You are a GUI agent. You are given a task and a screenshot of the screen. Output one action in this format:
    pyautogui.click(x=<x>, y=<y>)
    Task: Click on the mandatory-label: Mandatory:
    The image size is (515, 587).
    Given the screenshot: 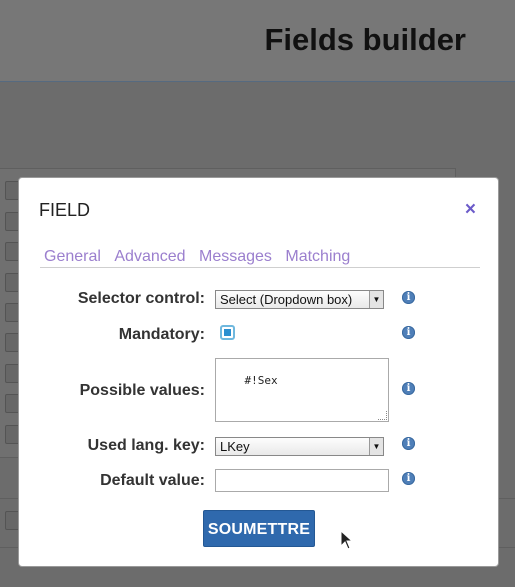 What is the action you would take?
    pyautogui.click(x=161, y=334)
    